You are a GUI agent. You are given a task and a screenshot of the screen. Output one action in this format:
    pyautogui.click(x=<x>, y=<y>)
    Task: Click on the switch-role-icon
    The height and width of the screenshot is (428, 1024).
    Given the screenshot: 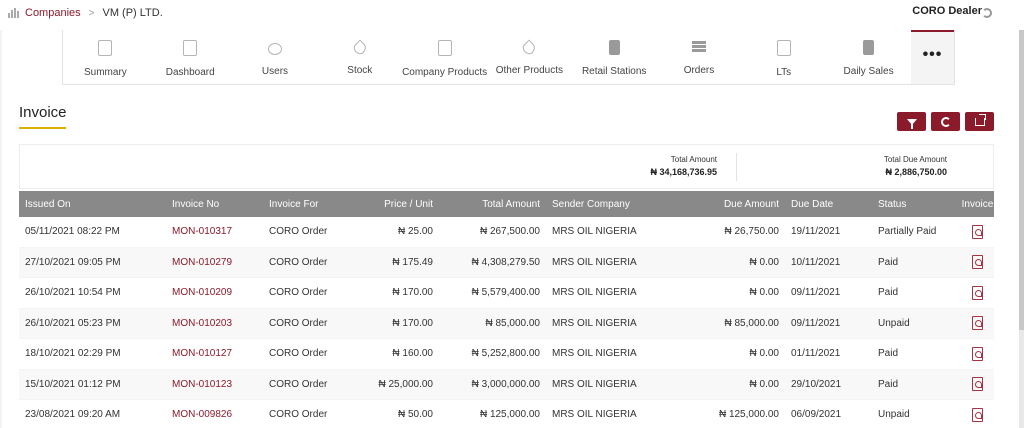 What is the action you would take?
    pyautogui.click(x=987, y=13)
    